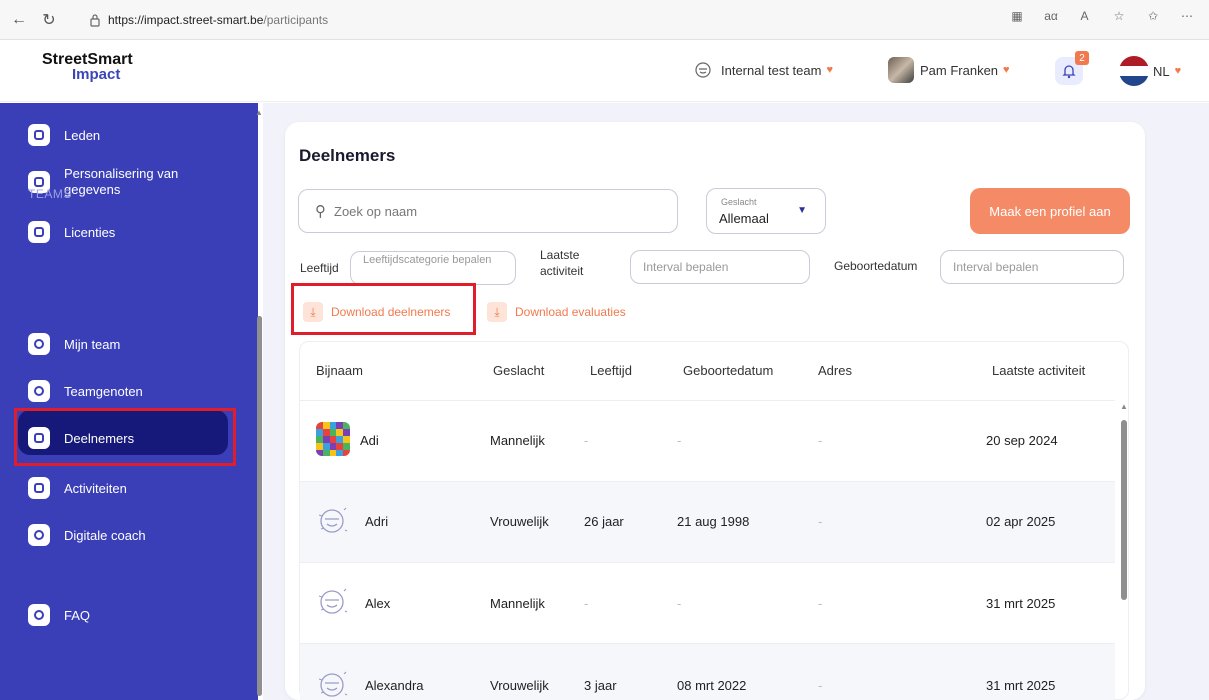 The width and height of the screenshot is (1209, 700). What do you see at coordinates (378, 603) in the screenshot?
I see `cell-name: Alex` at bounding box center [378, 603].